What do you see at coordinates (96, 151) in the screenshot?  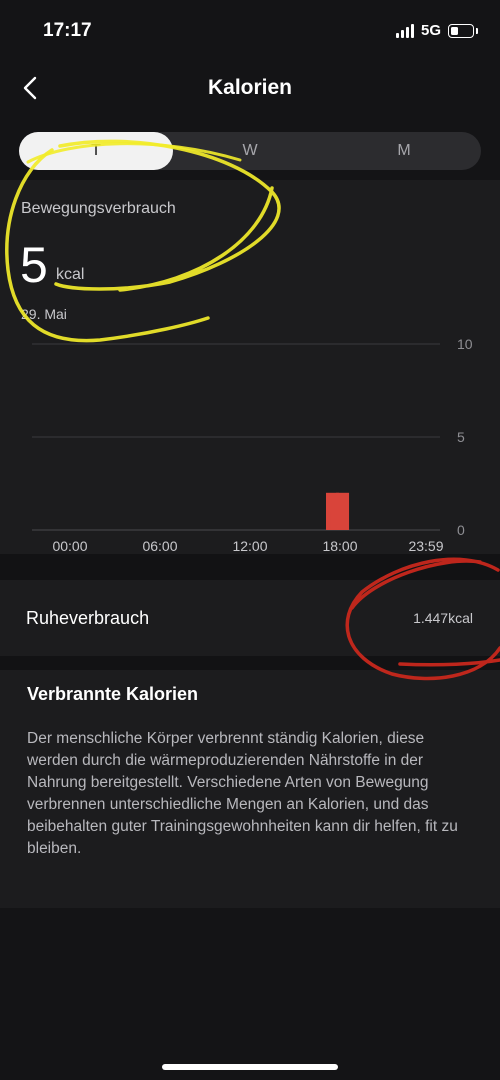 I see `tab-day: T` at bounding box center [96, 151].